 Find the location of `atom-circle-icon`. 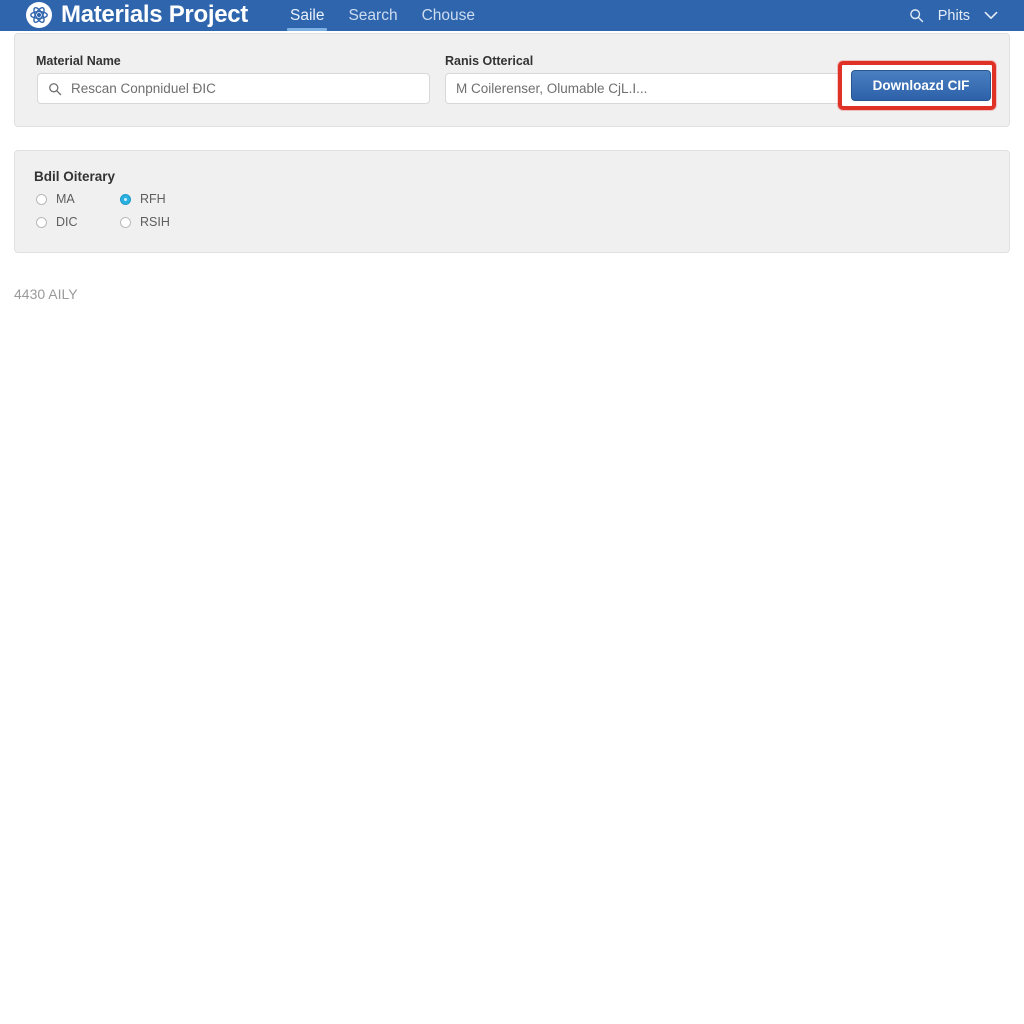

atom-circle-icon is located at coordinates (39, 14).